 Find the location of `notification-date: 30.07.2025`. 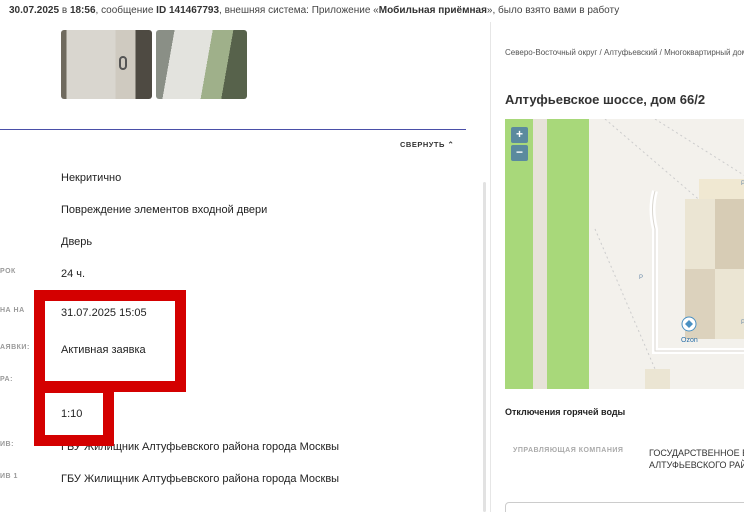

notification-date: 30.07.2025 is located at coordinates (34, 10).